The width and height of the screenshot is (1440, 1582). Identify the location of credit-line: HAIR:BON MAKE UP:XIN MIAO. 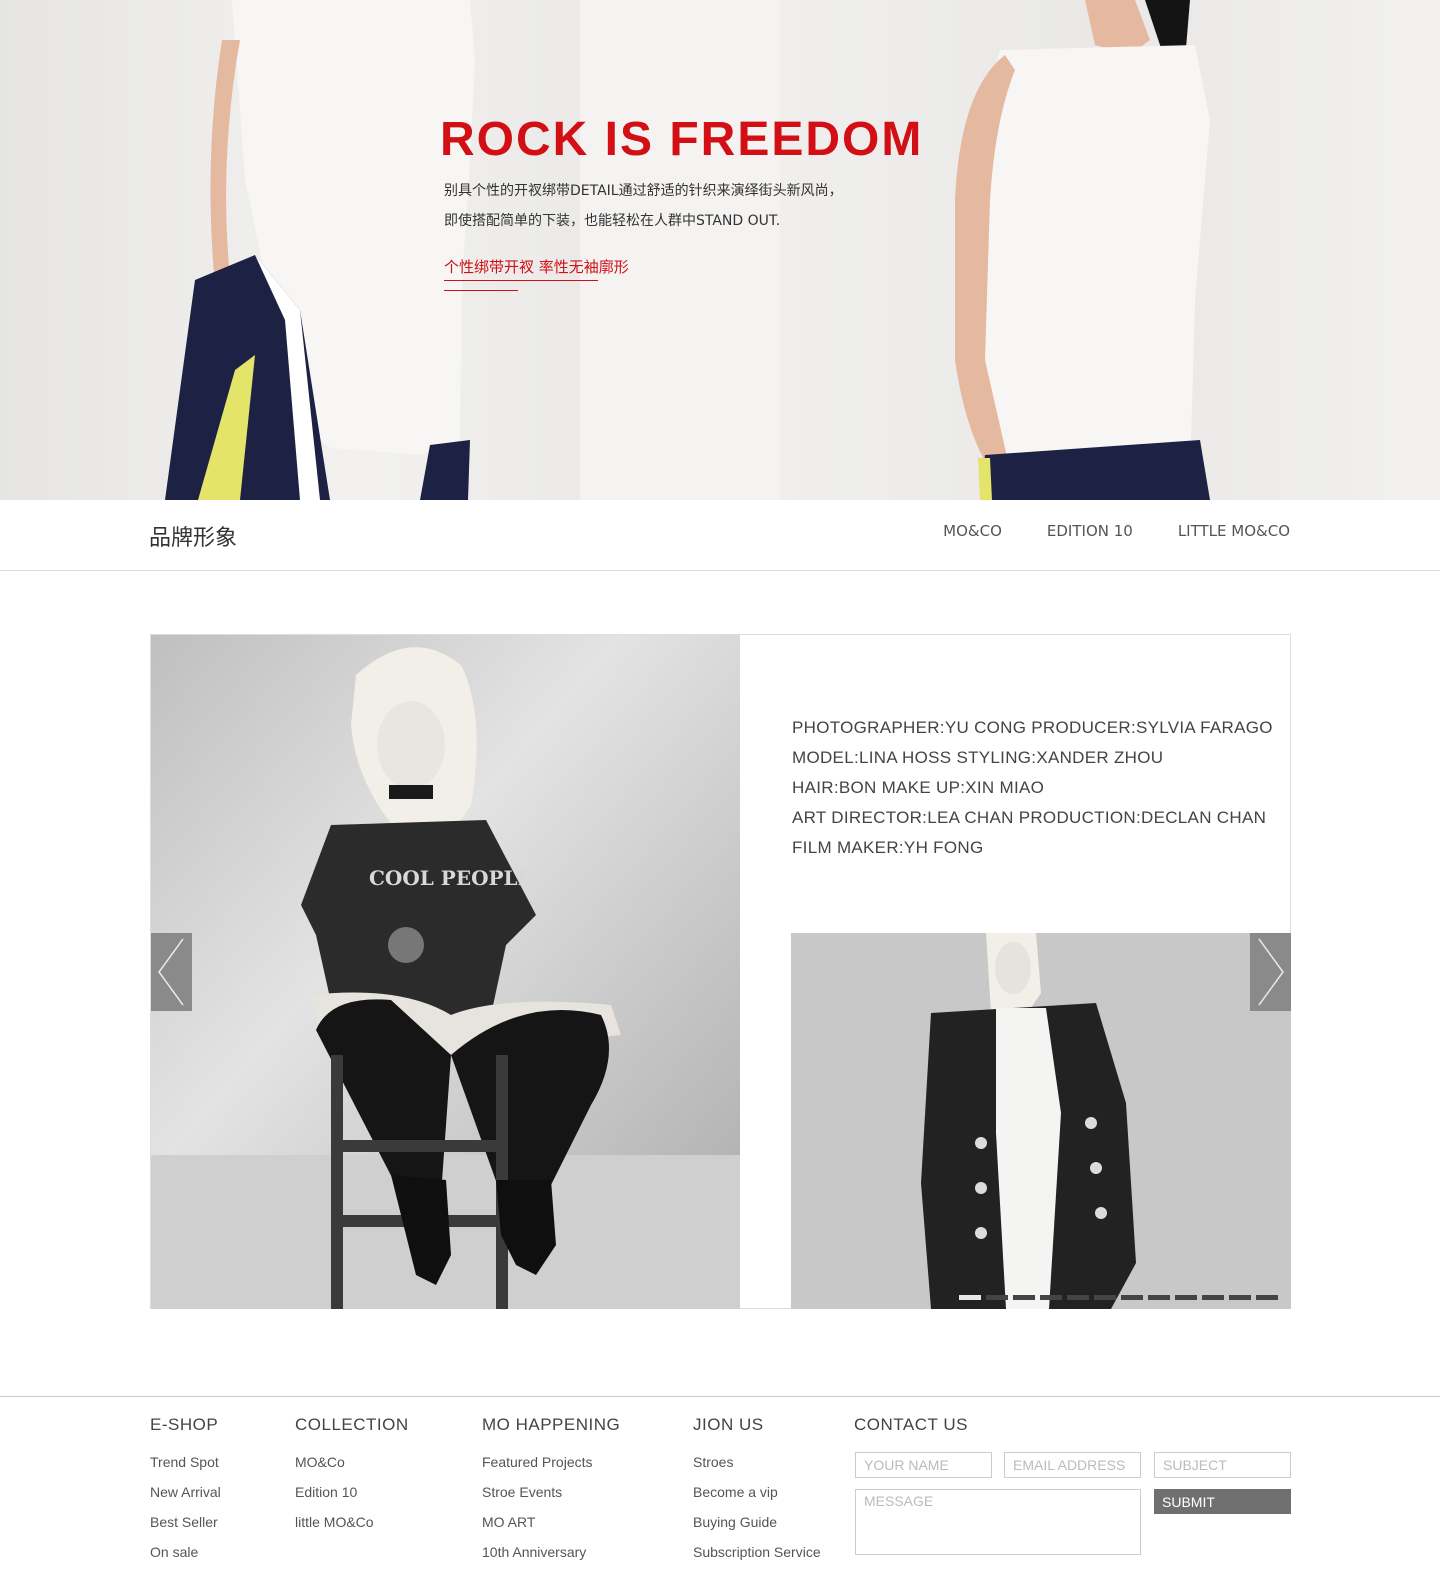
(918, 787).